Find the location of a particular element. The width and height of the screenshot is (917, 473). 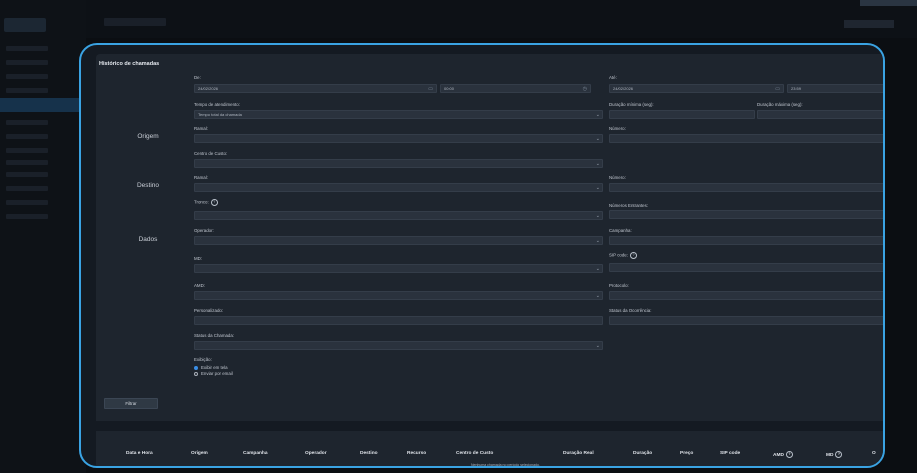

col-campanha: Campanha is located at coordinates (255, 453).